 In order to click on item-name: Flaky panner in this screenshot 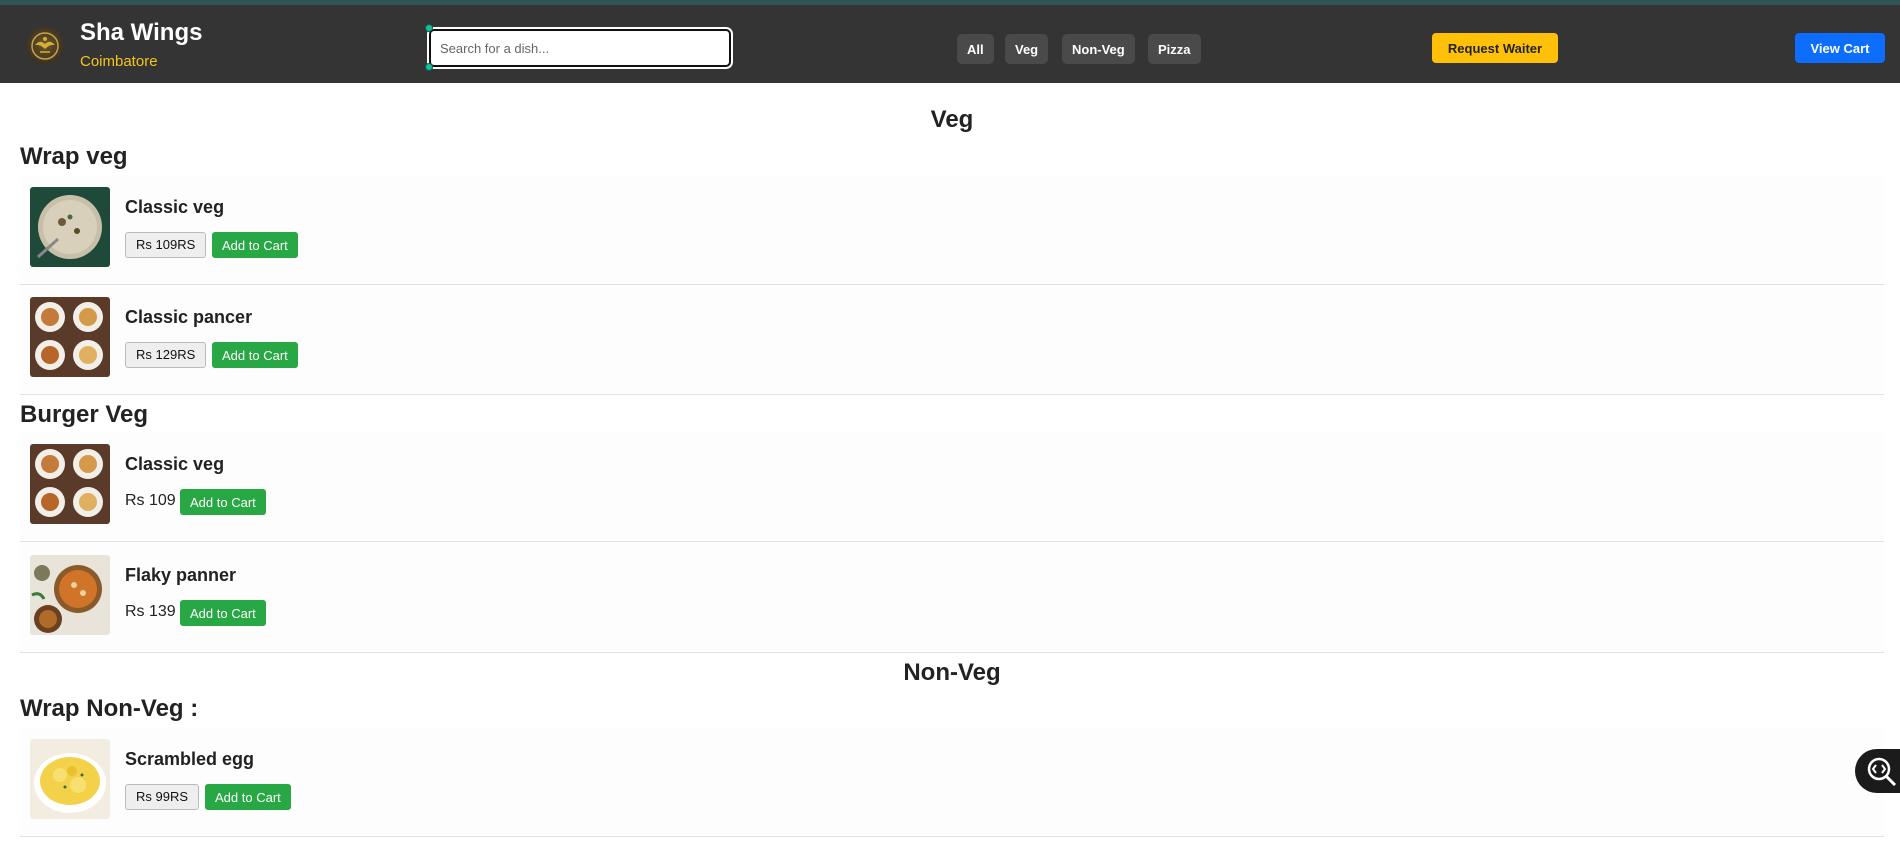, I will do `click(181, 575)`.